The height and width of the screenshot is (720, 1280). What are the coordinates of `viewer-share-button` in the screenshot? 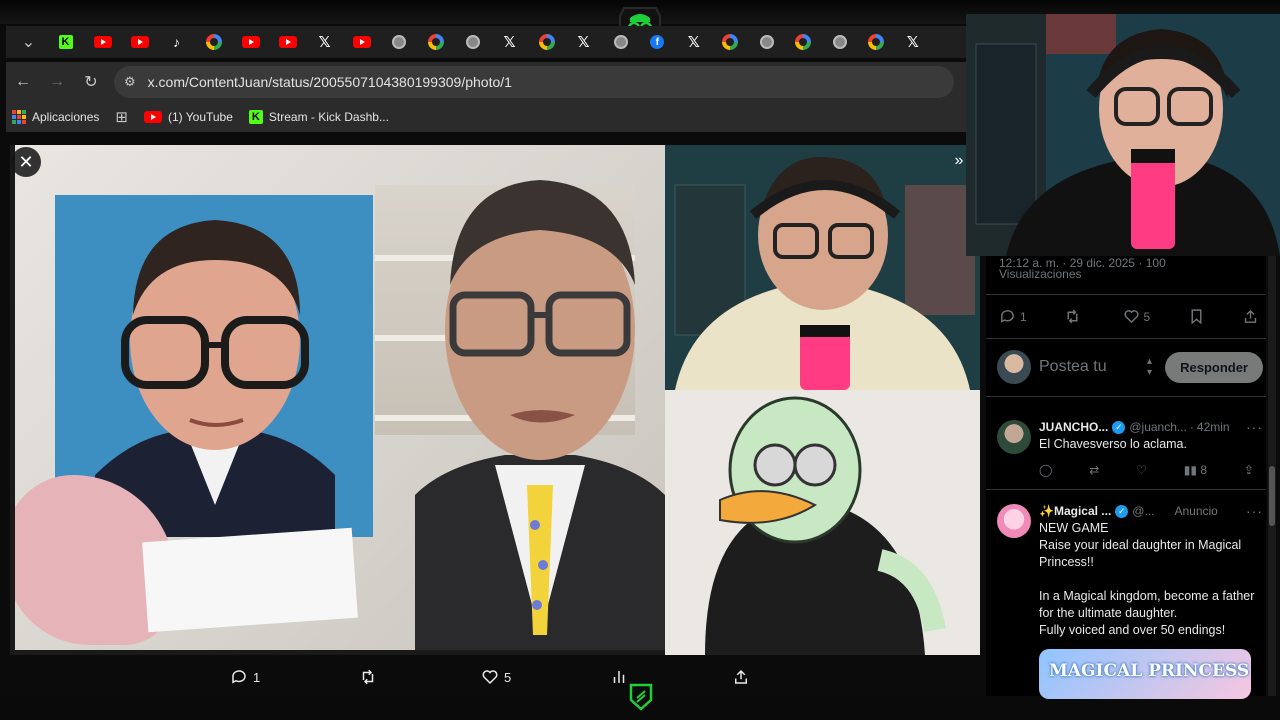 It's located at (741, 677).